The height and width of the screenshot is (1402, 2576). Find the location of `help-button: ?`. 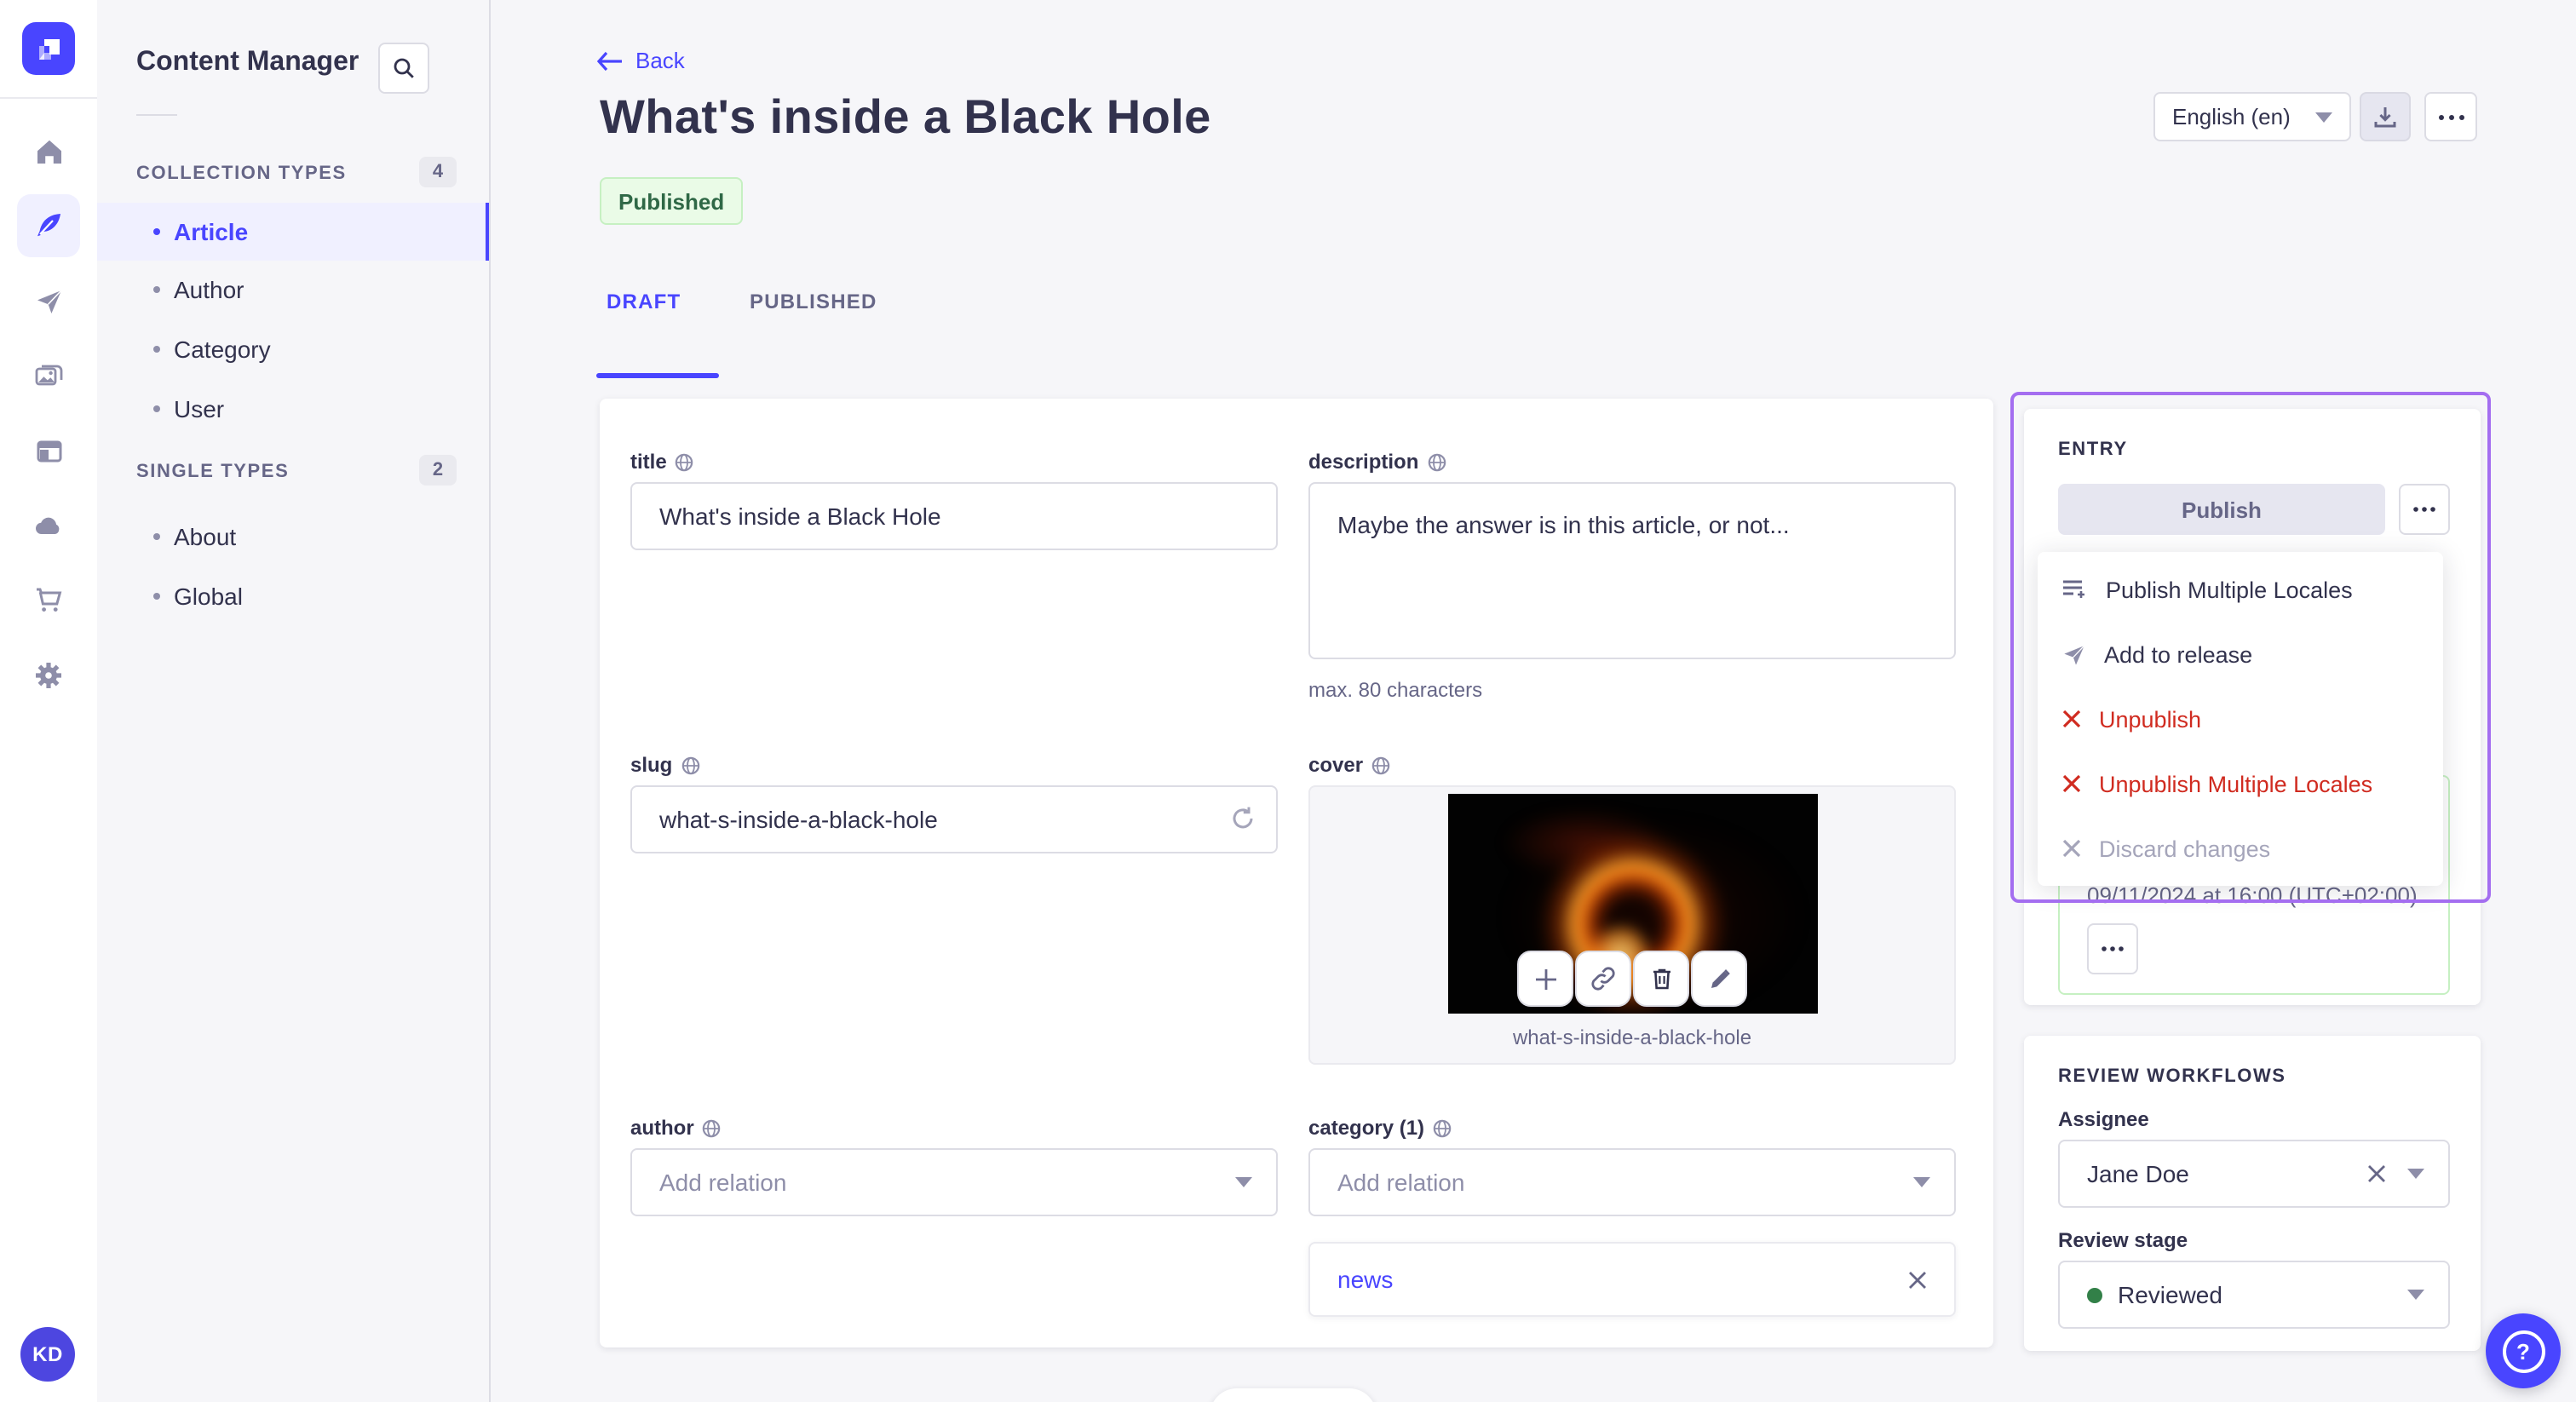

help-button: ? is located at coordinates (2523, 1350).